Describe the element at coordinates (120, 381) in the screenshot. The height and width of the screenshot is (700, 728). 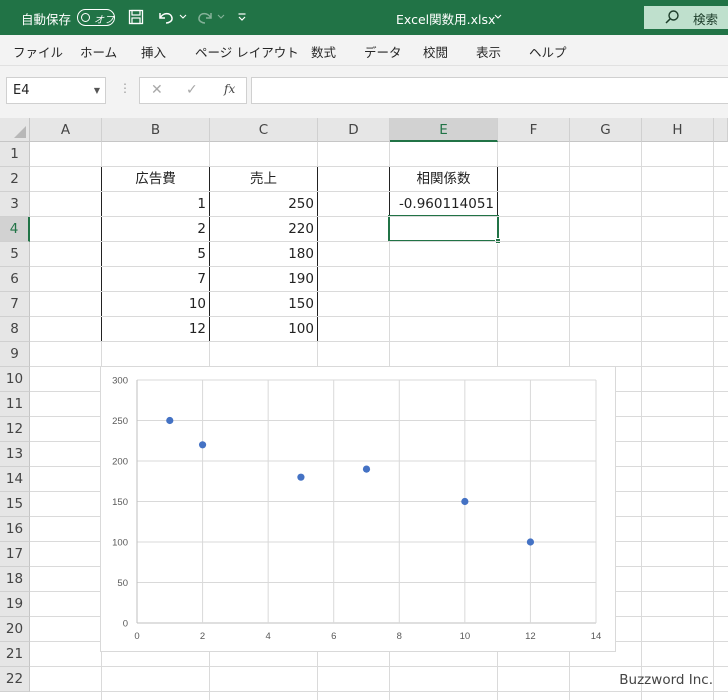
I see `y-tick-label: 300` at that location.